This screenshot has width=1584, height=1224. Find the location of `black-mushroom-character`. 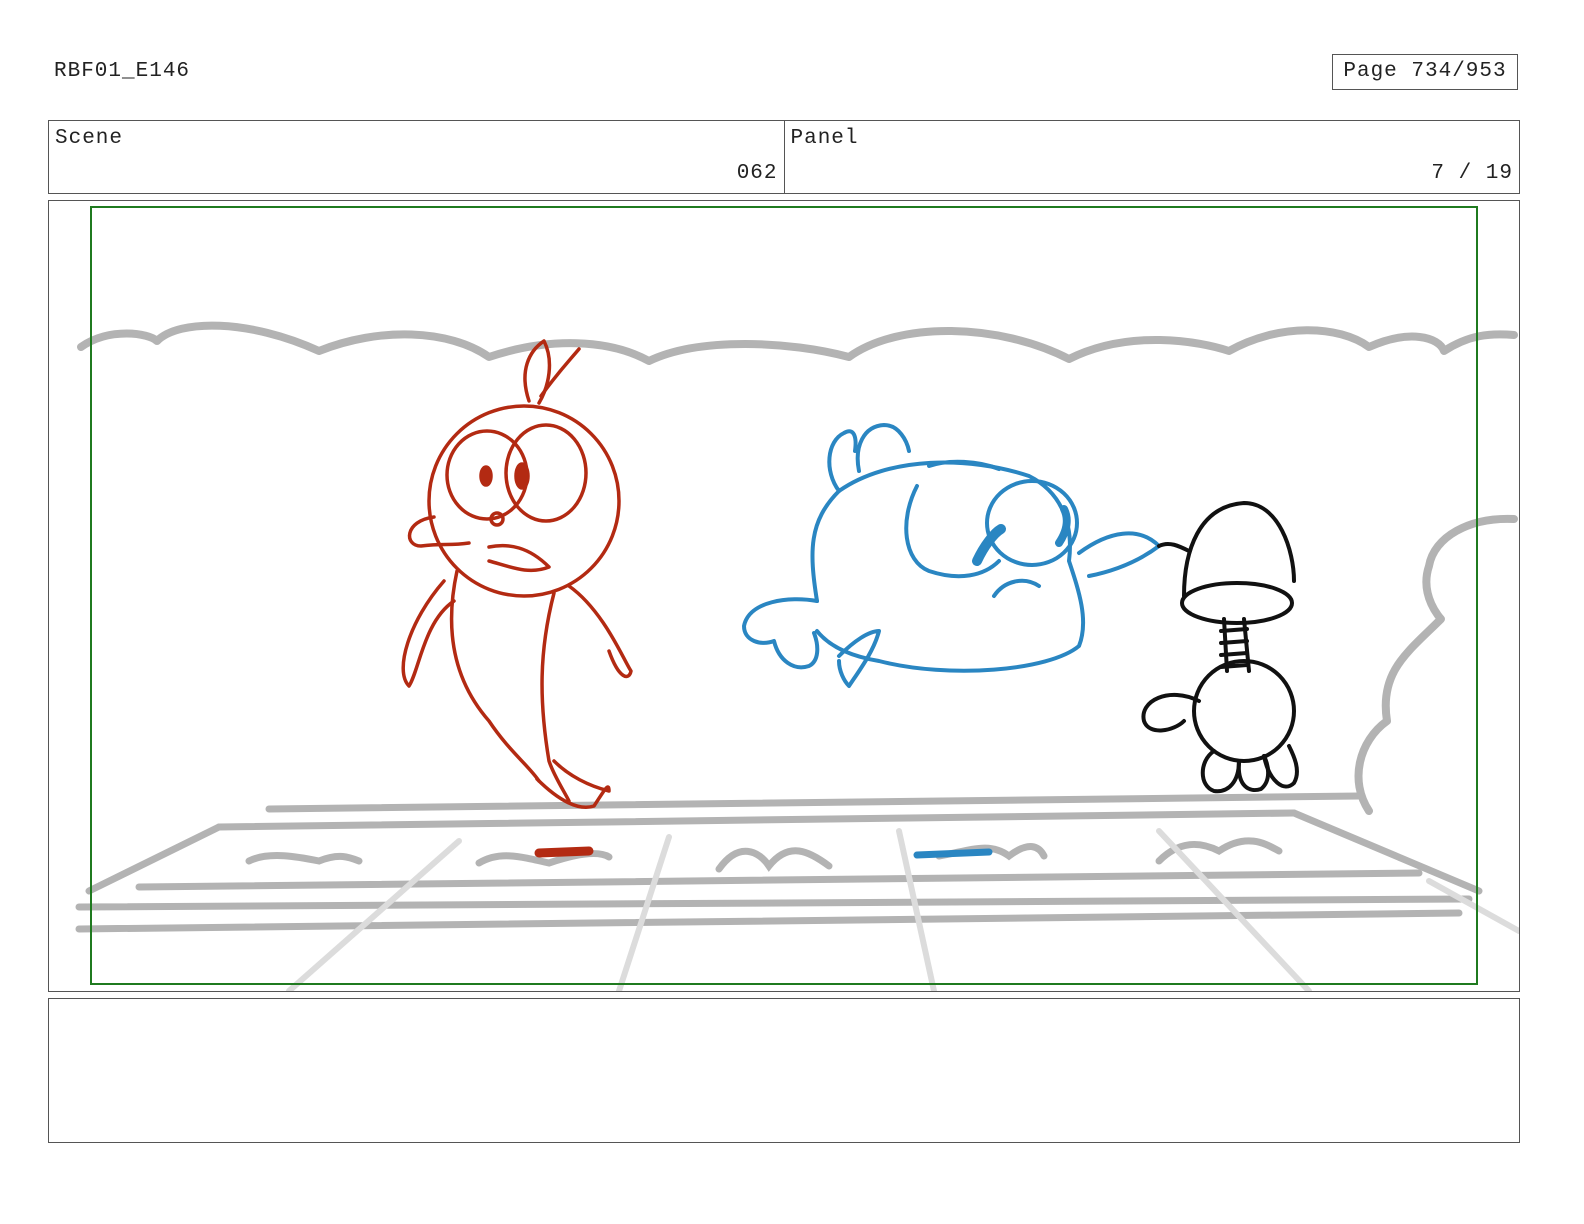

black-mushroom-character is located at coordinates (1220, 647).